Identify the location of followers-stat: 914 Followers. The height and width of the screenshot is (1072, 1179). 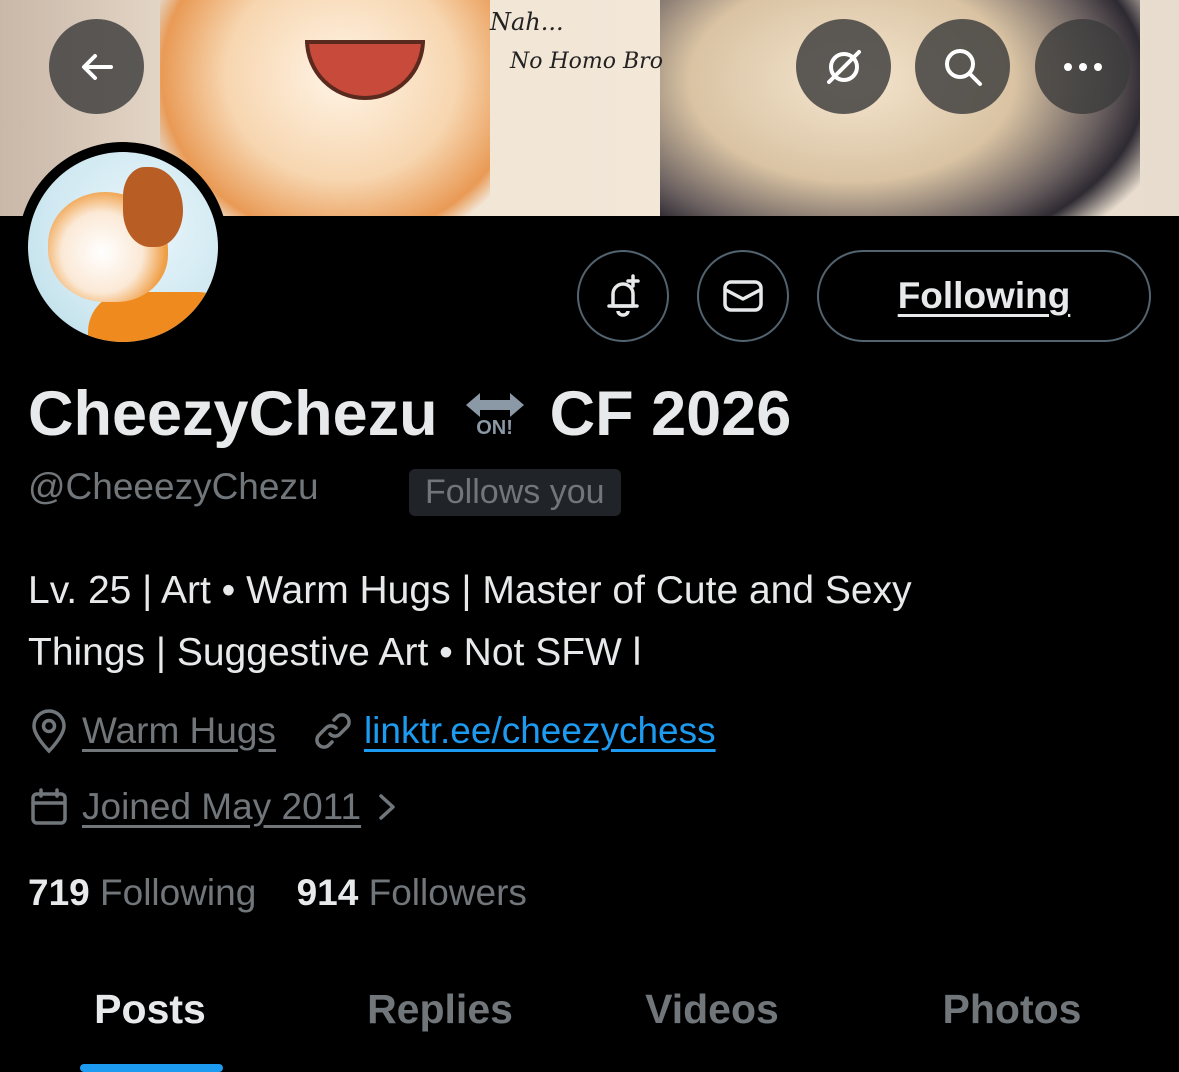
(412, 892).